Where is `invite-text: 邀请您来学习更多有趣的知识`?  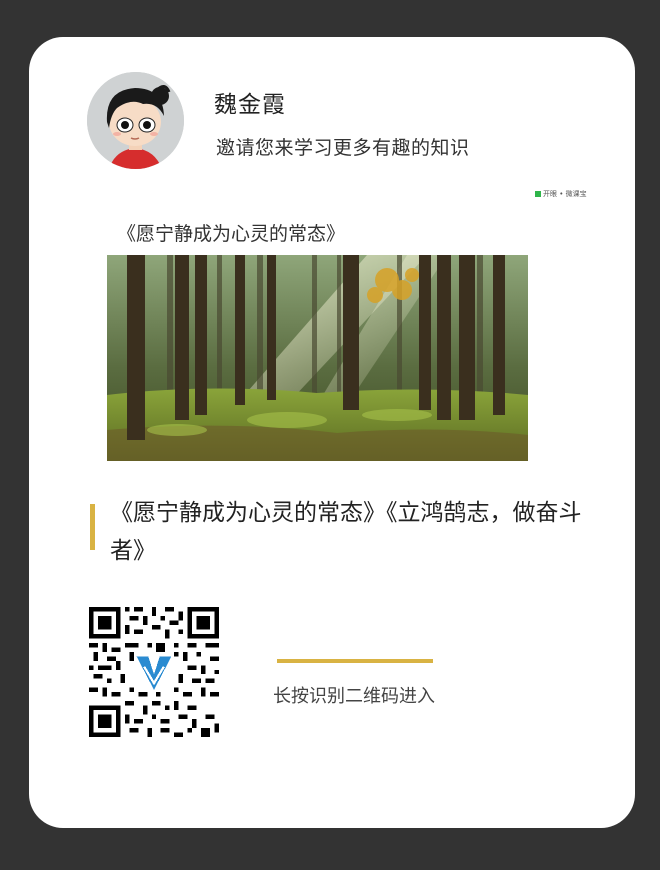
invite-text: 邀请您来学习更多有趣的知识 is located at coordinates (343, 148).